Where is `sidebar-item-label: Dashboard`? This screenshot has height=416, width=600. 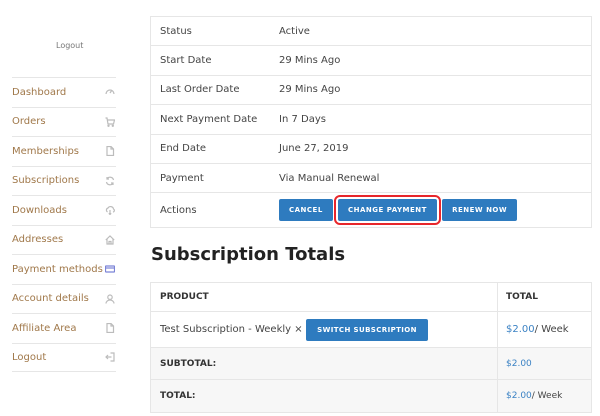 sidebar-item-label: Dashboard is located at coordinates (39, 92).